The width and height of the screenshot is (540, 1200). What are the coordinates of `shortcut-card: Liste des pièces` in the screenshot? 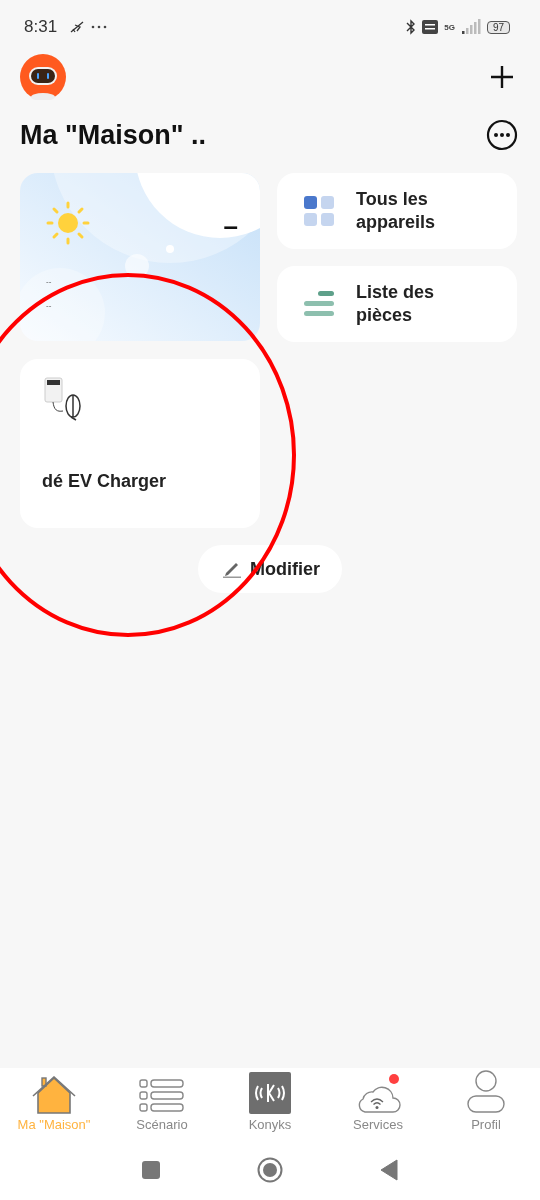 It's located at (397, 304).